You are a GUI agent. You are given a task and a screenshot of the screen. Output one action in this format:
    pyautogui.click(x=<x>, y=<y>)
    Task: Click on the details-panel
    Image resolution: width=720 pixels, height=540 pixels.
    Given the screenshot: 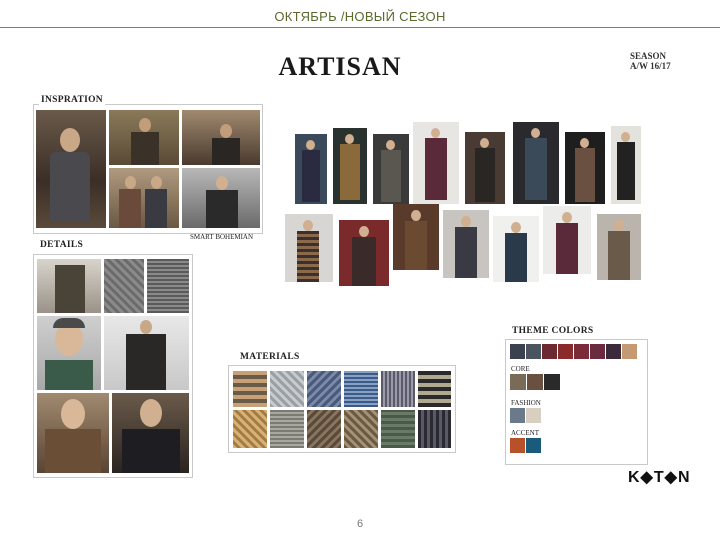 What is the action you would take?
    pyautogui.click(x=113, y=366)
    